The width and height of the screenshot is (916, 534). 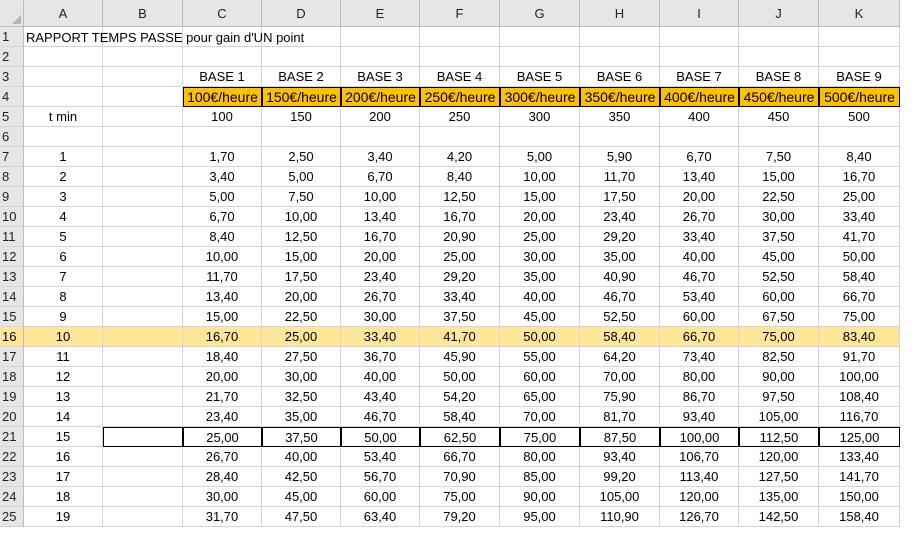 I want to click on row-header-20: 20, so click(x=12, y=417).